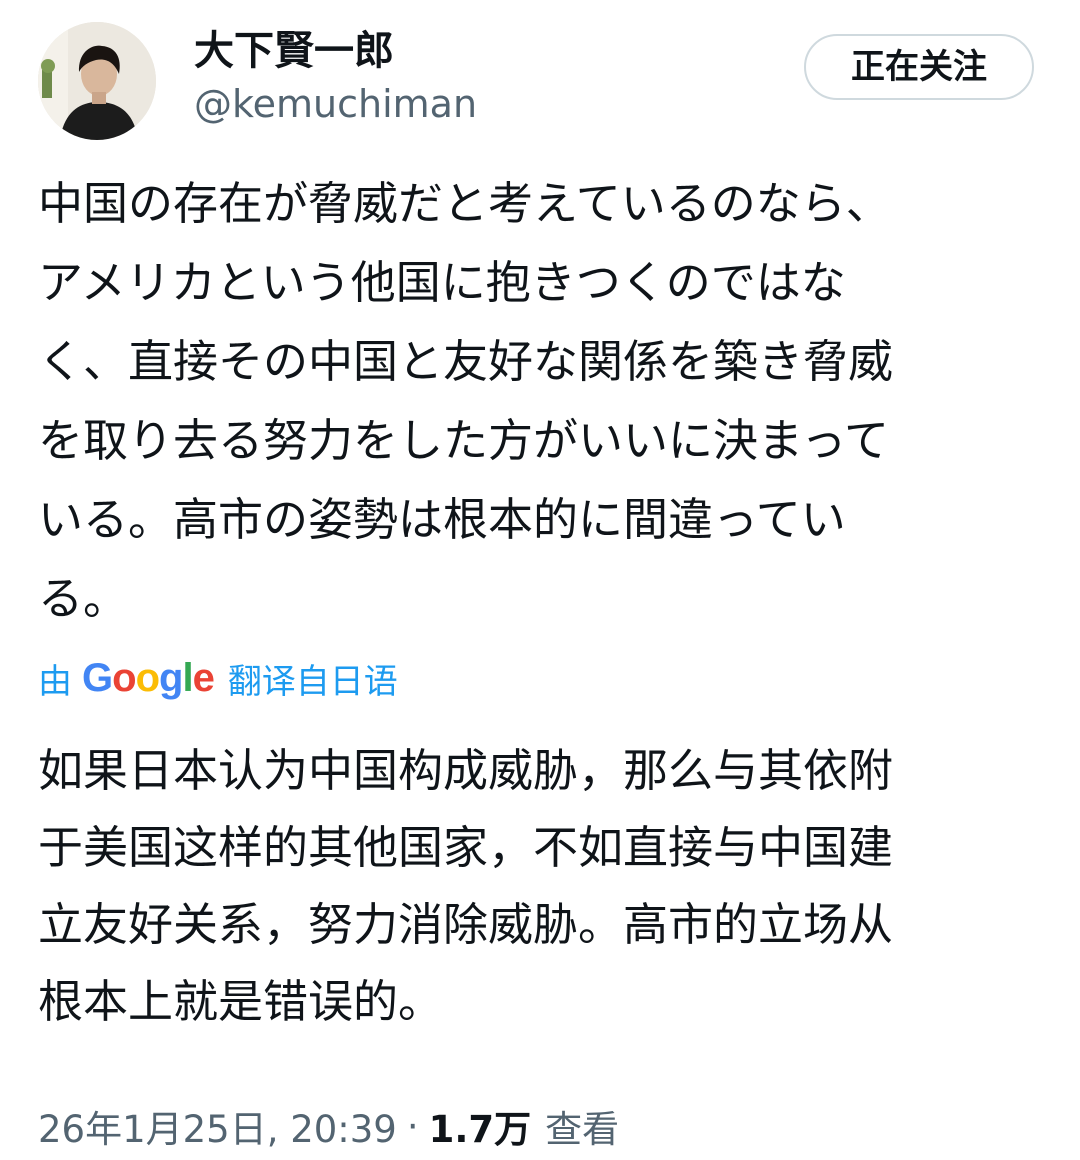 This screenshot has width=1080, height=1160. I want to click on author-handle: @kemuchiman, so click(335, 104).